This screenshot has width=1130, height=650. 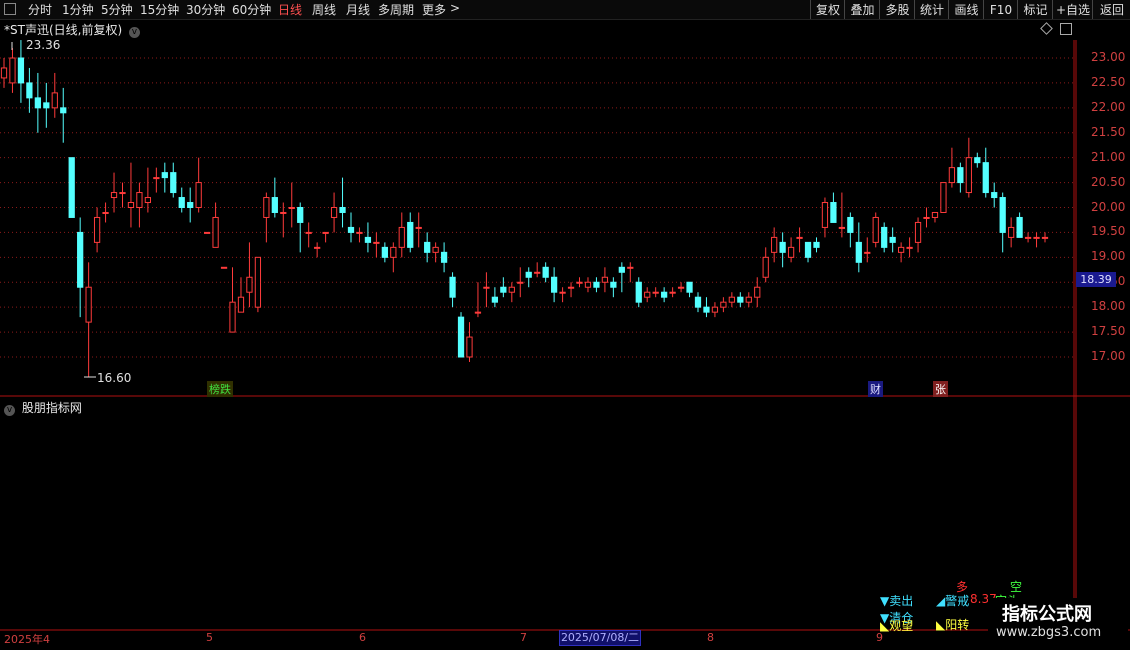 What do you see at coordinates (159, 9) in the screenshot?
I see `tab-period-3: 15分钟` at bounding box center [159, 9].